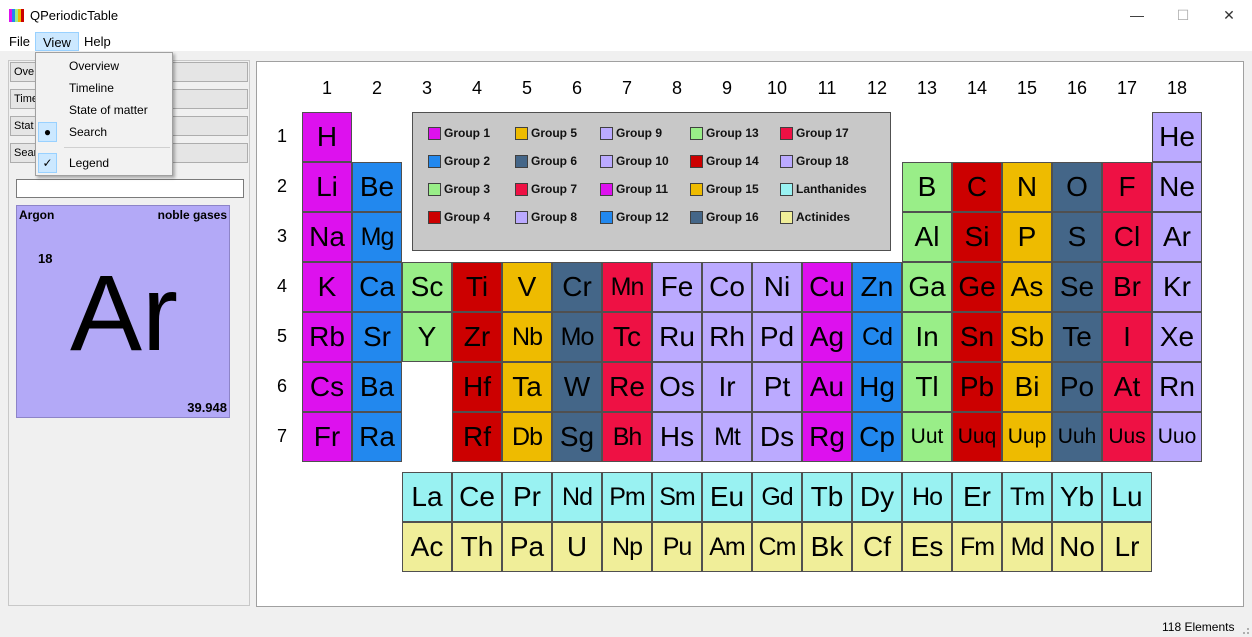 This screenshot has width=1252, height=637. What do you see at coordinates (527, 287) in the screenshot?
I see `element-cell-v: V` at bounding box center [527, 287].